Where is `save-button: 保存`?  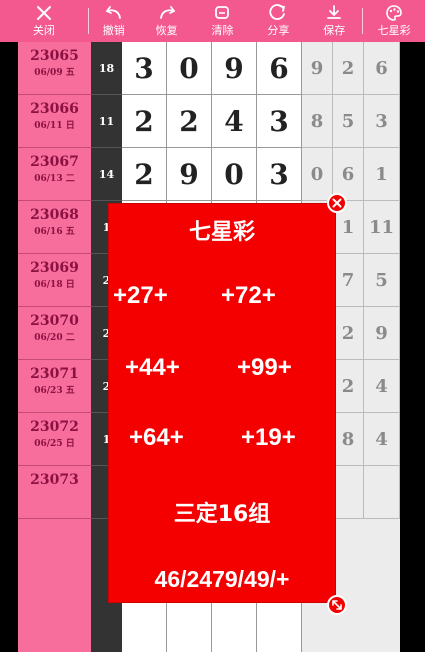 save-button: 保存 is located at coordinates (334, 21).